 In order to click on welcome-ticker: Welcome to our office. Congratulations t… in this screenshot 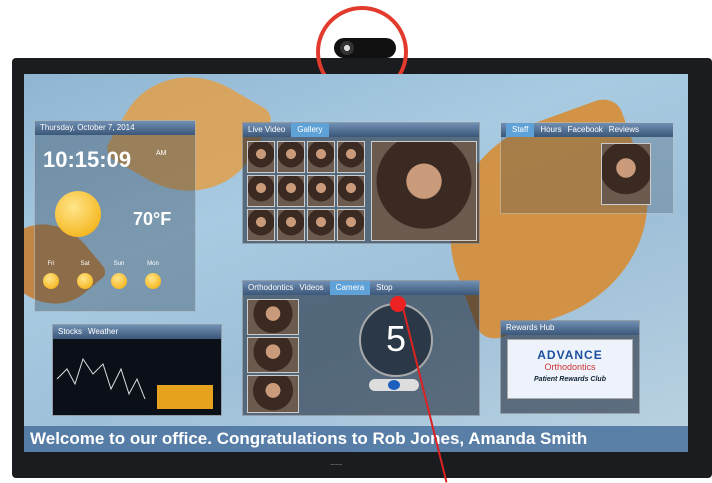, I will do `click(356, 439)`.